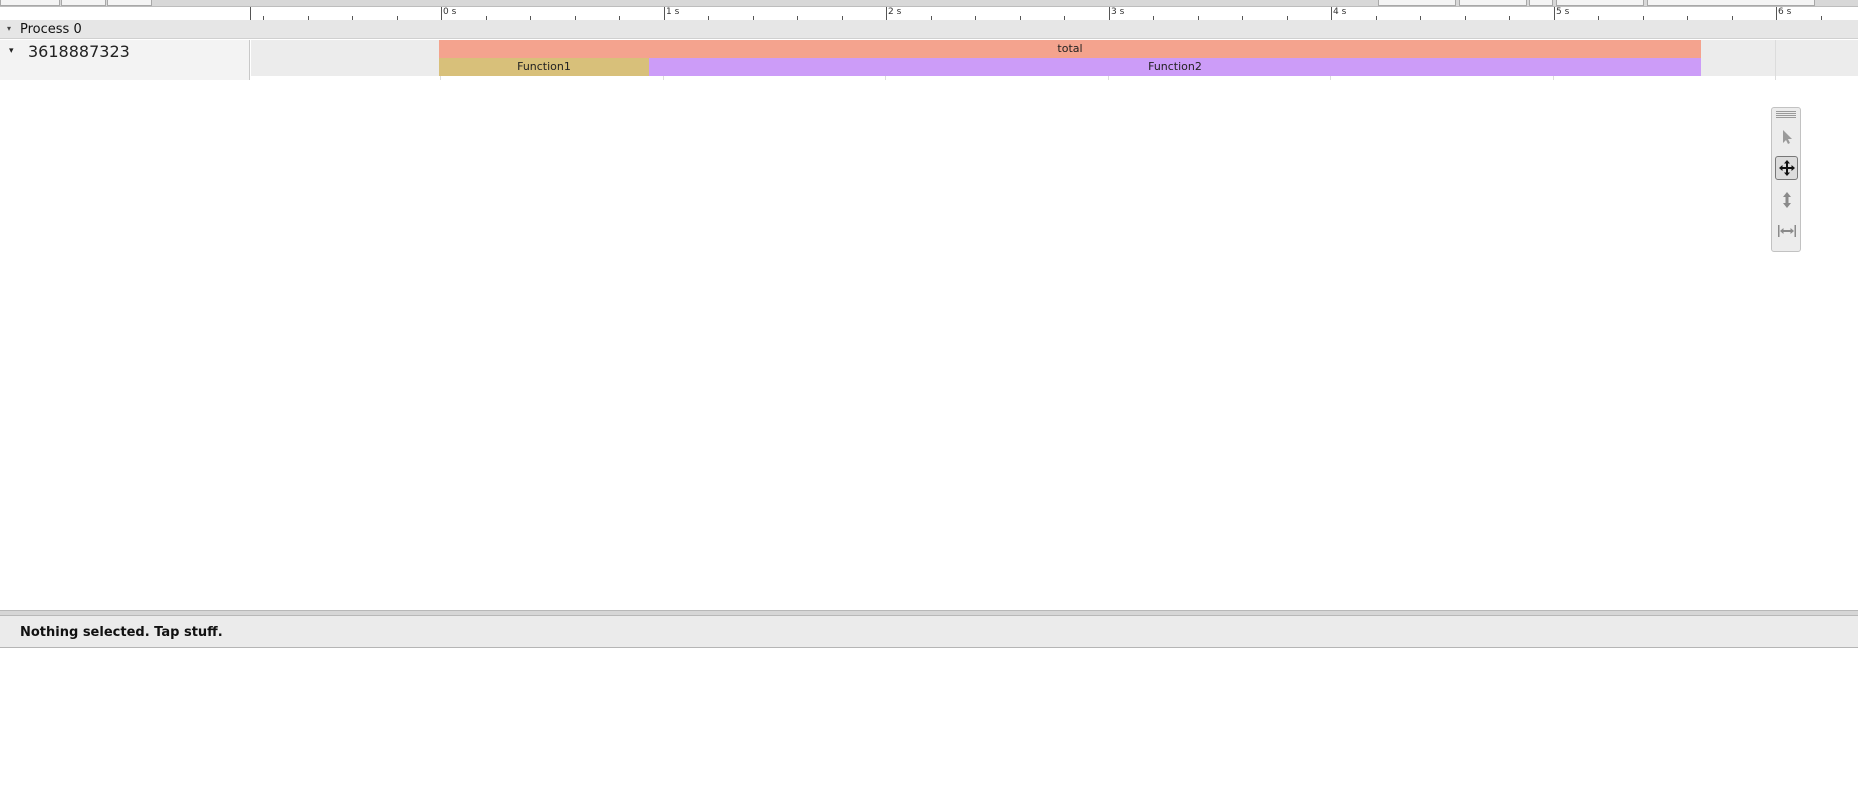 Image resolution: width=1858 pixels, height=812 pixels. I want to click on timing-tool-button, so click(1786, 231).